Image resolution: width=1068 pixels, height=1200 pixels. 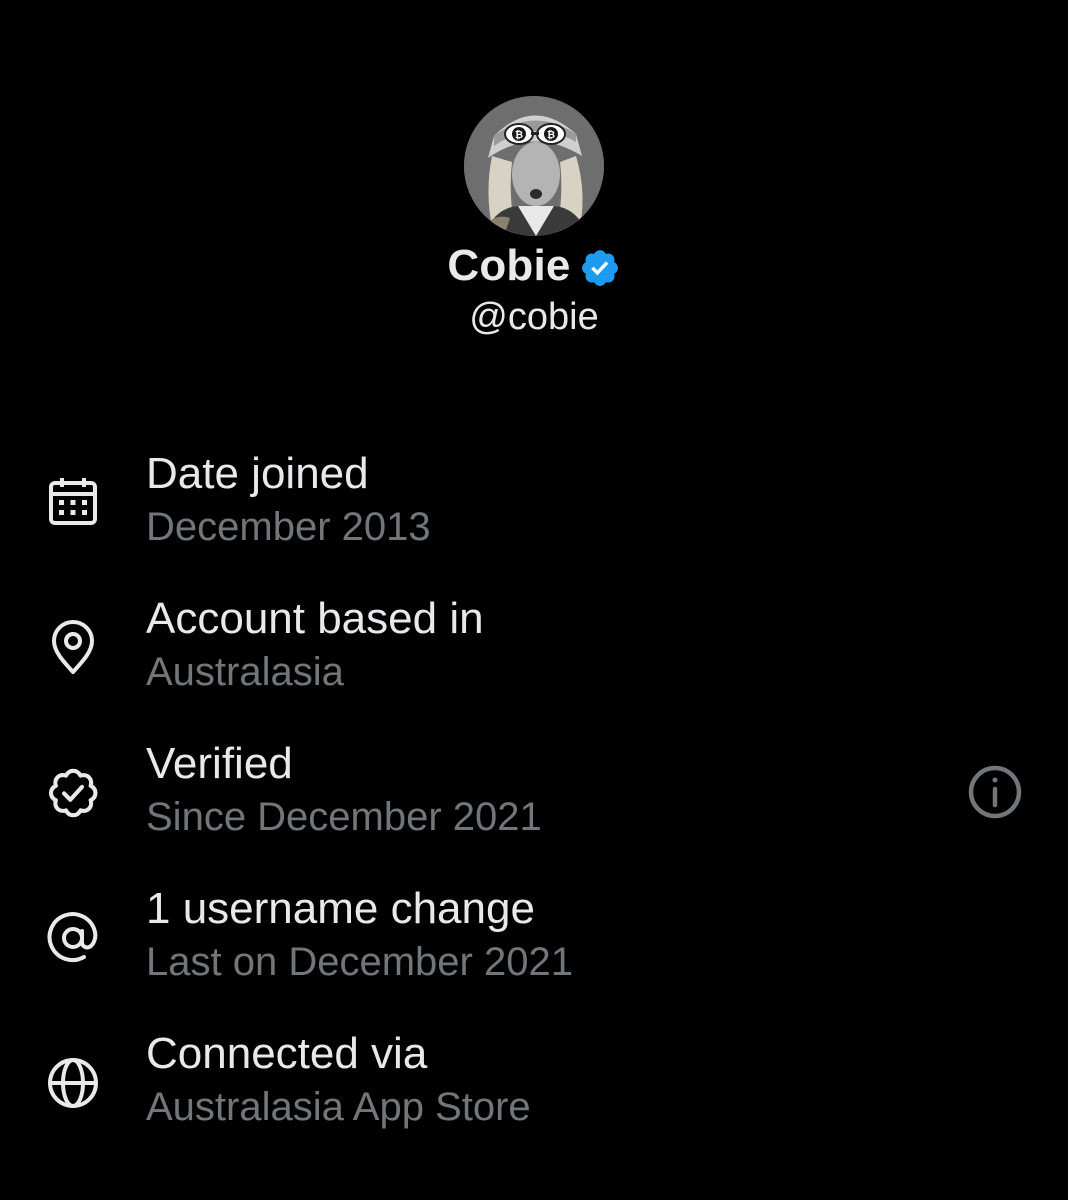 I want to click on location-pin-icon, so click(x=73, y=648).